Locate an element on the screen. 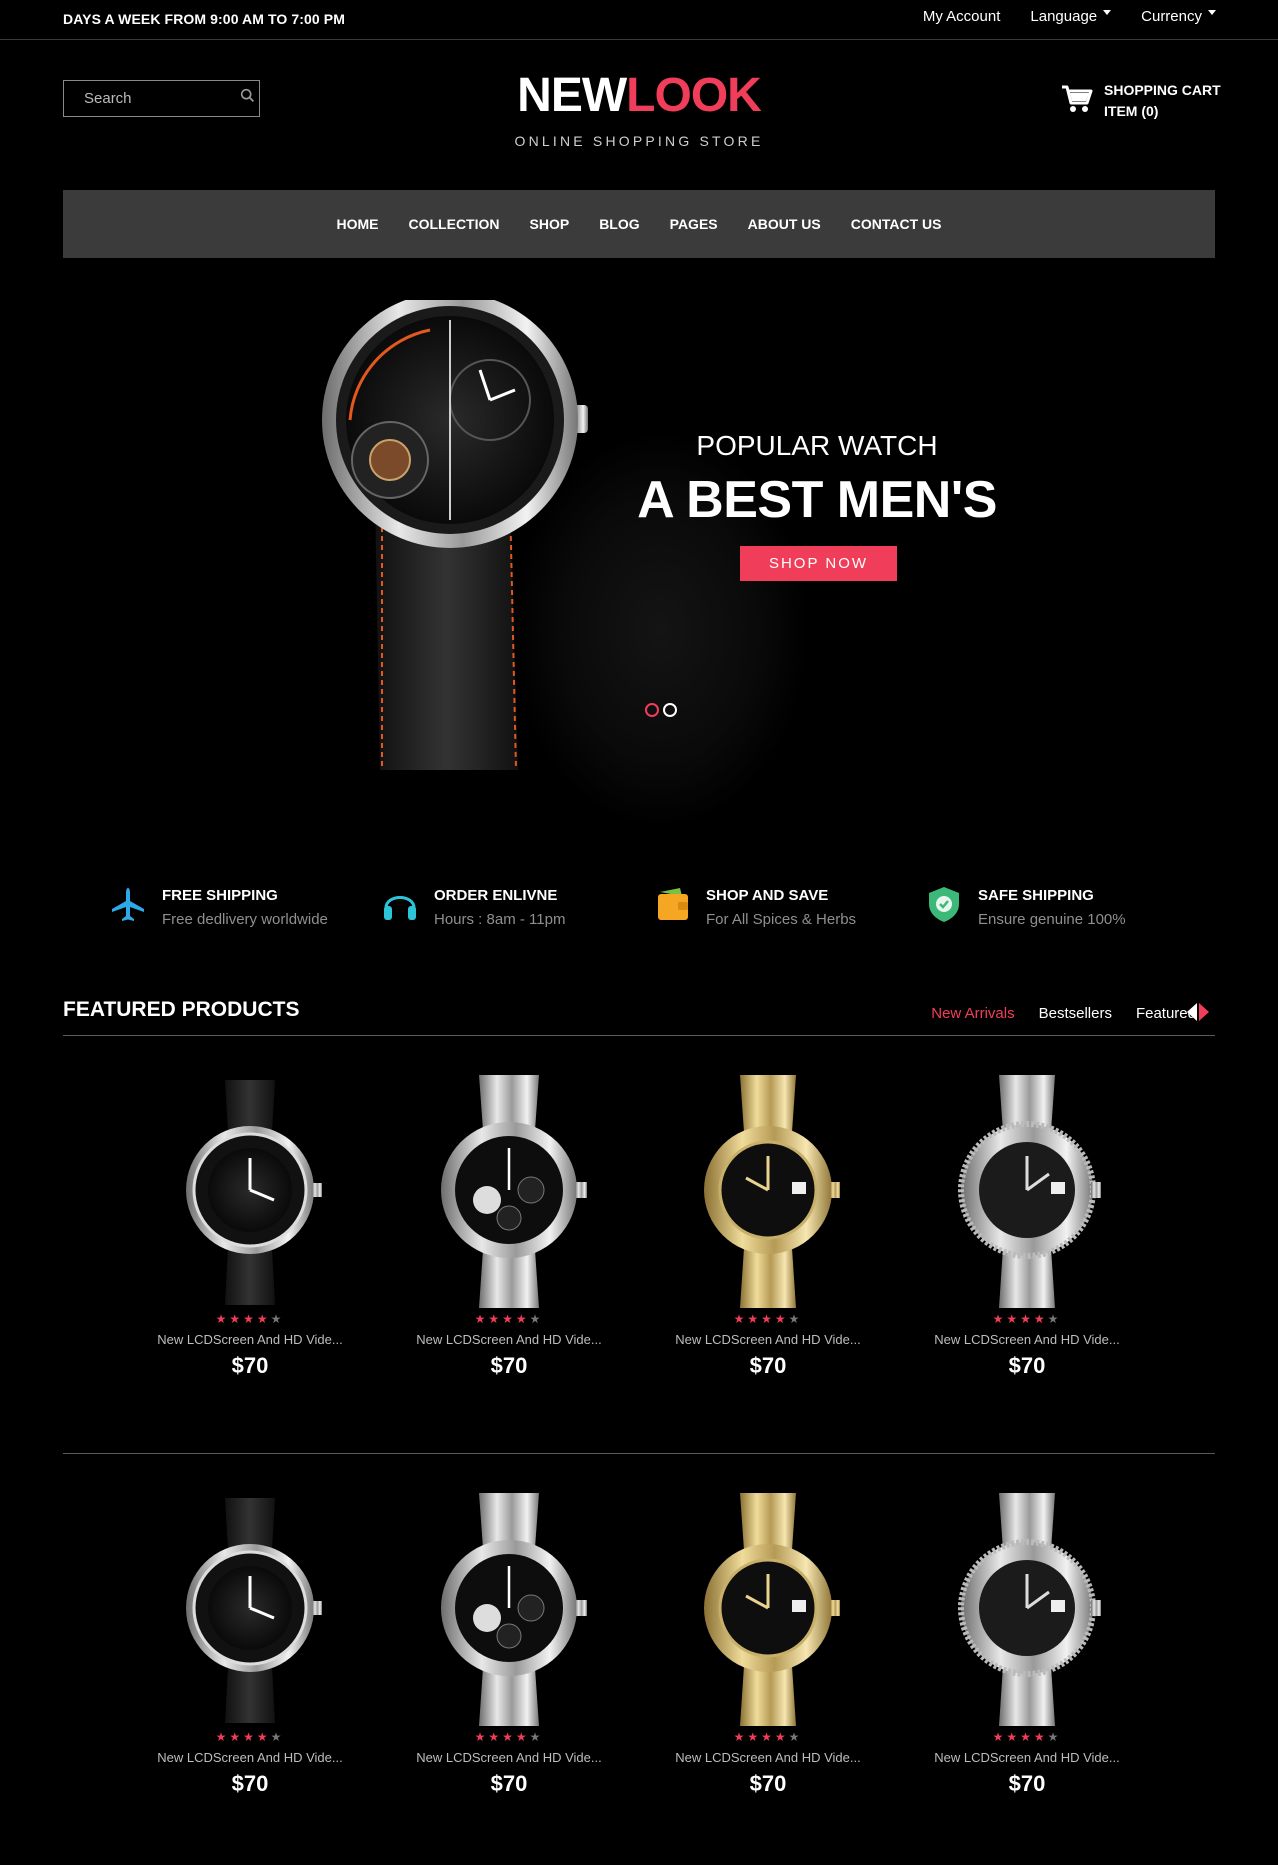 This screenshot has height=1865, width=1278. nav-contact-us: CONTACT US is located at coordinates (896, 224).